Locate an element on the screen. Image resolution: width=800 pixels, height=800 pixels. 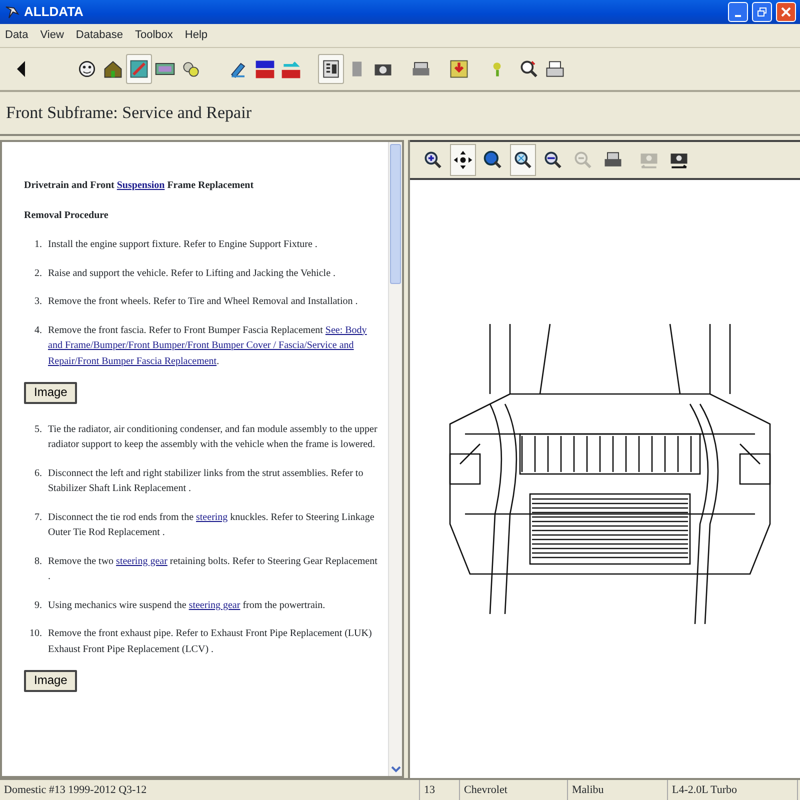
close-button is located at coordinates (786, 12).